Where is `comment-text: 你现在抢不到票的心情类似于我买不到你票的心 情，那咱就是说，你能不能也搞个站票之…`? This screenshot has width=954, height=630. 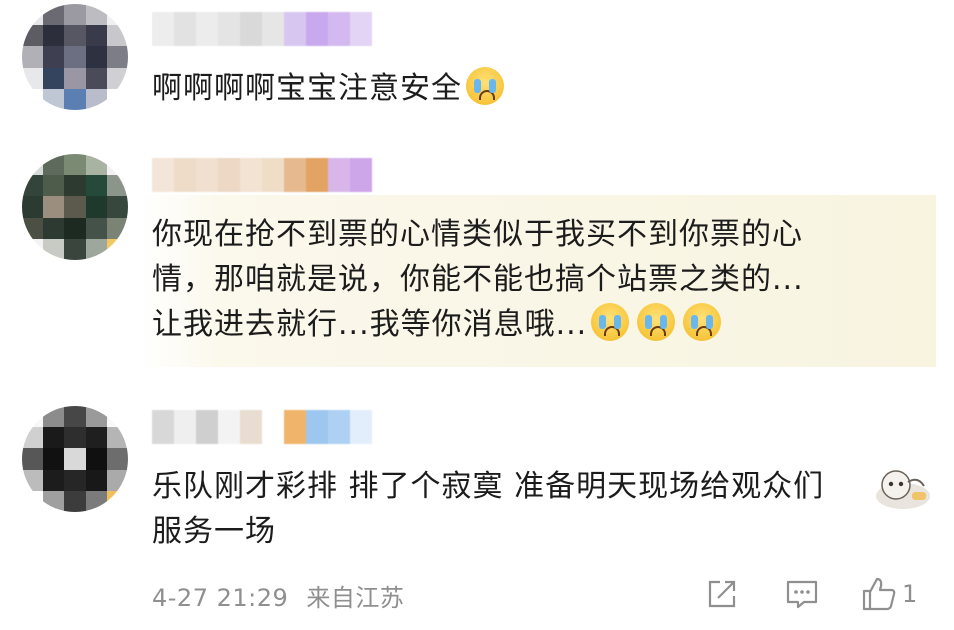 comment-text: 你现在抢不到票的心情类似于我买不到你票的心 情，那咱就是说，你能不能也搞个站票之… is located at coordinates (478, 279).